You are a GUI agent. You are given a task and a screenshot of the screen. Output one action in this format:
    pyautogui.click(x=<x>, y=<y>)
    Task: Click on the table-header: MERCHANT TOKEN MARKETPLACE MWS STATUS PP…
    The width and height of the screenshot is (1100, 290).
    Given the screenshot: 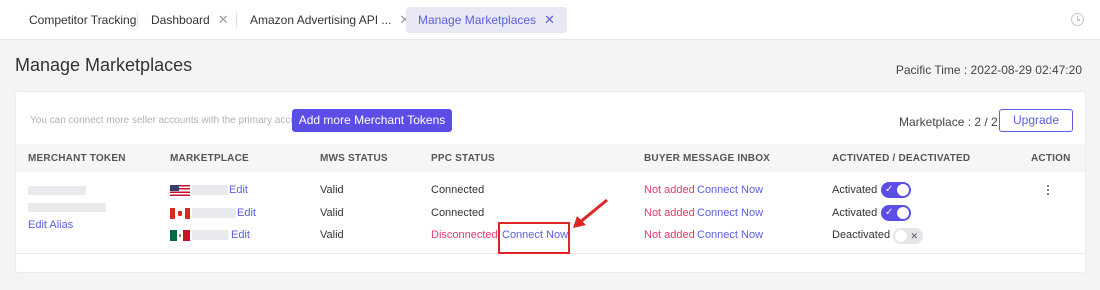 What is the action you would take?
    pyautogui.click(x=550, y=158)
    